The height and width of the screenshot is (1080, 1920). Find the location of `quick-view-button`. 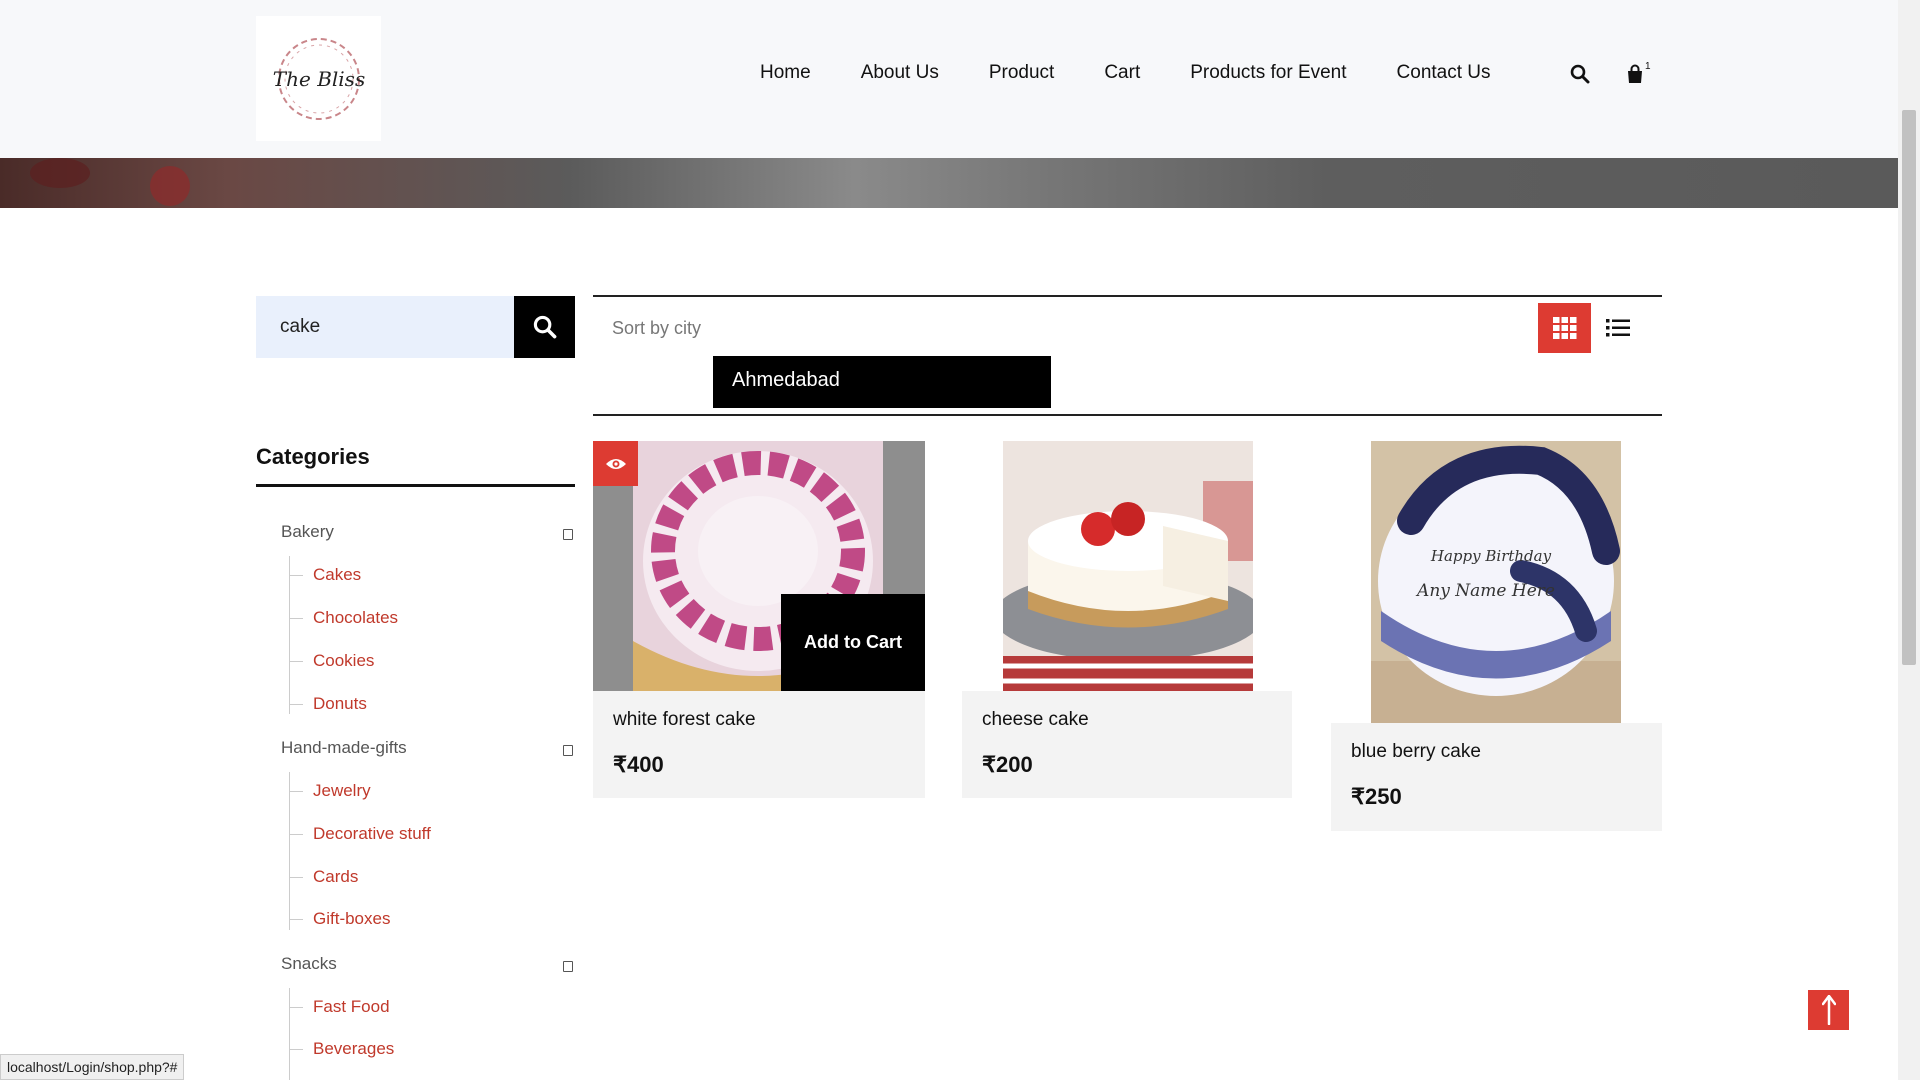

quick-view-button is located at coordinates (615, 463).